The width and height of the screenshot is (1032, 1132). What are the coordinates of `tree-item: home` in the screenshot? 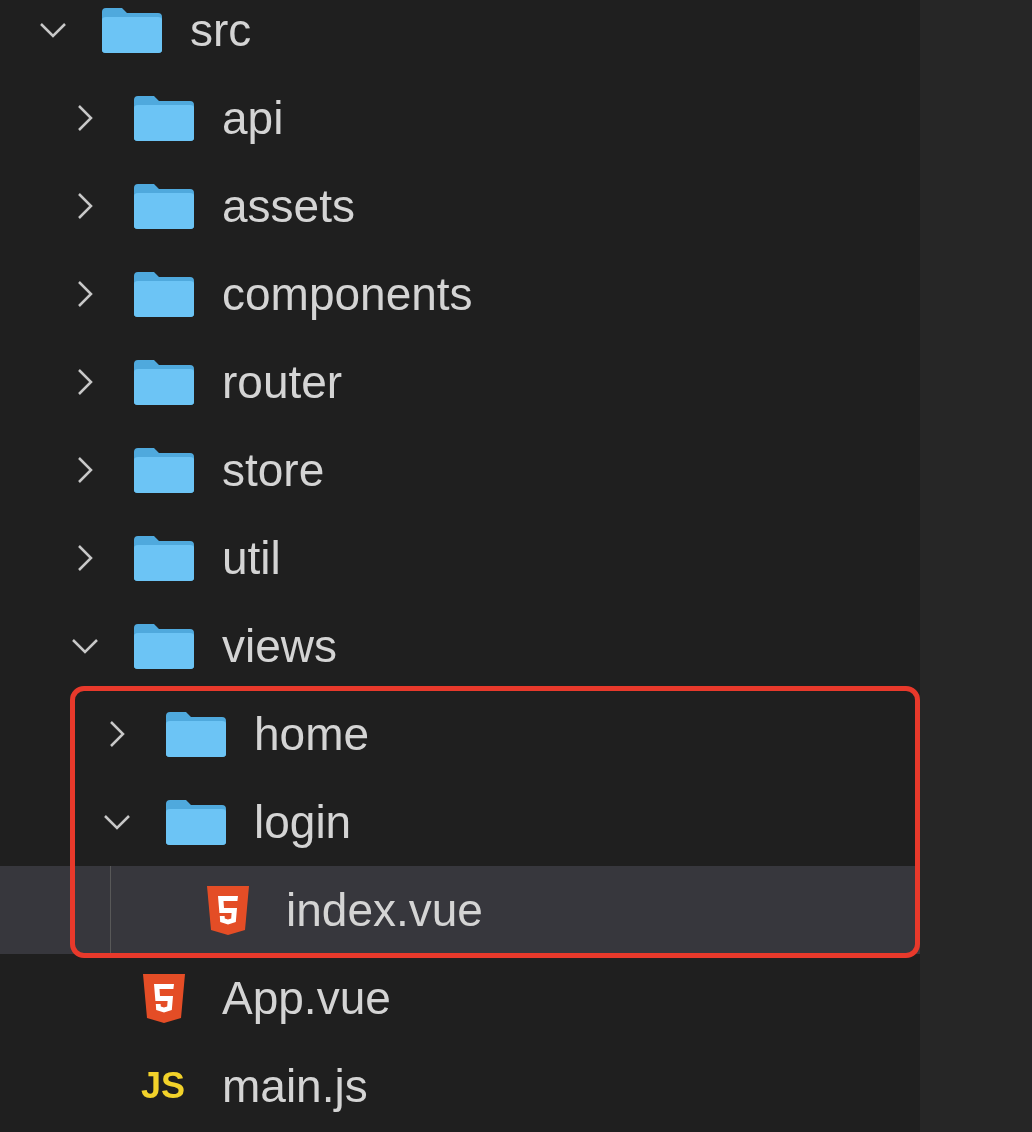 It's located at (460, 734).